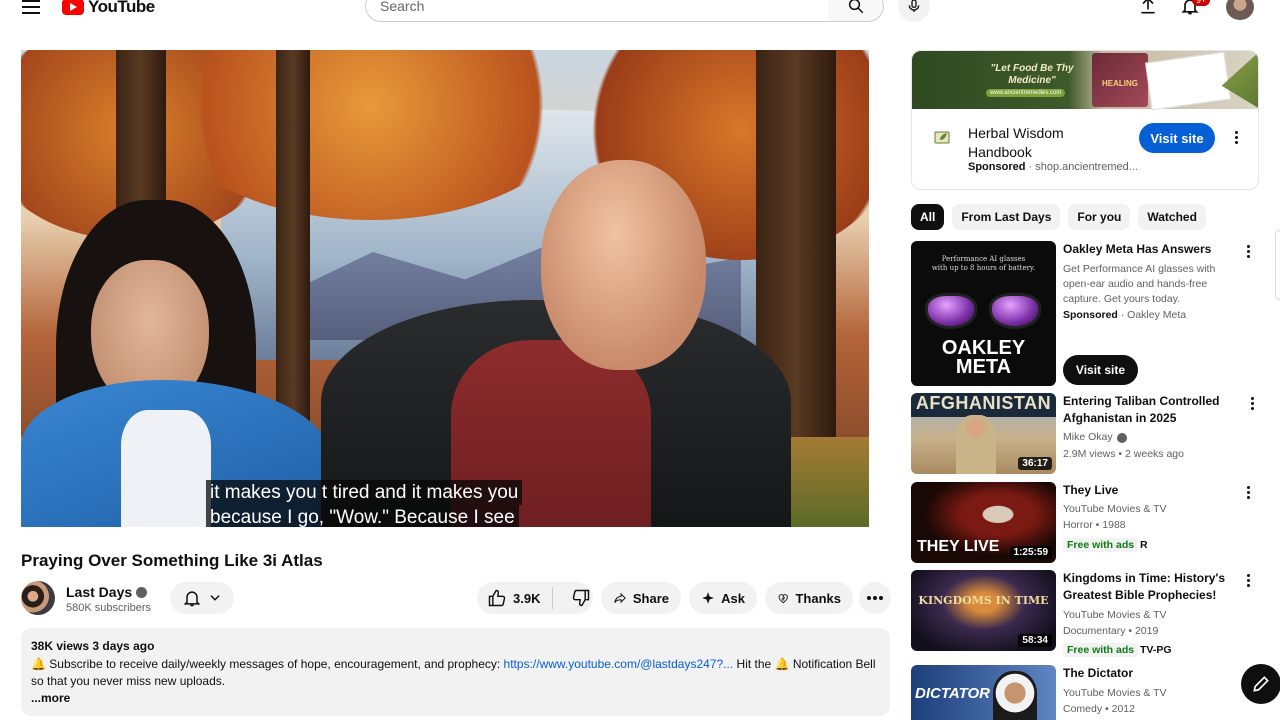 Image resolution: width=1280 pixels, height=720 pixels. I want to click on content-rating: TV-PG, so click(1156, 650).